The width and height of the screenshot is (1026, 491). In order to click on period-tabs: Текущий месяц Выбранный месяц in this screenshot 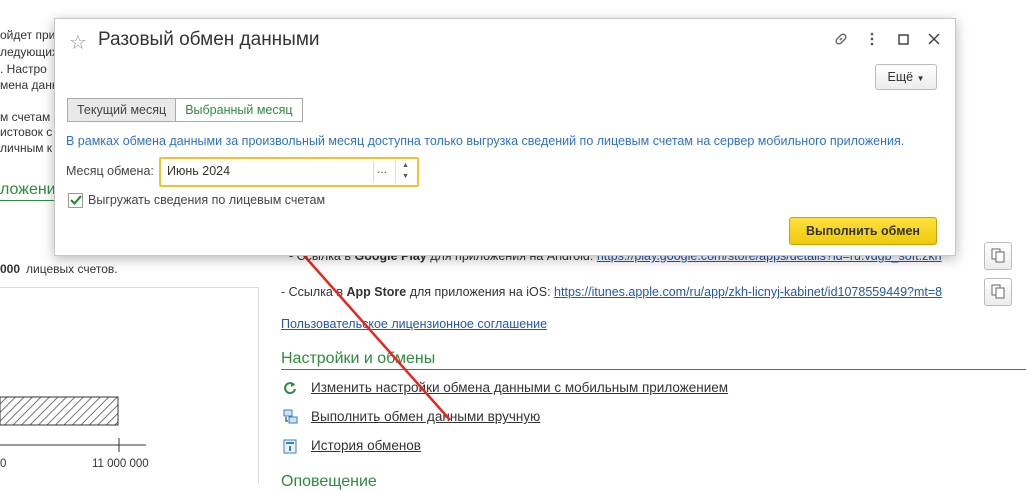, I will do `click(185, 110)`.